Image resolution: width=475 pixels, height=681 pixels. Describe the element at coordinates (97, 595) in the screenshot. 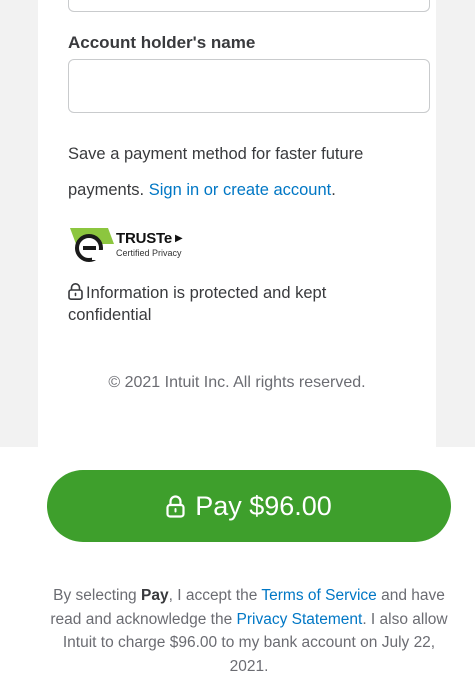

I see `legal-text-1: By selecting` at that location.